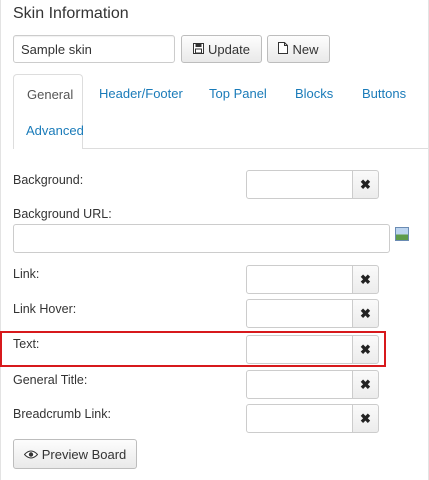  What do you see at coordinates (26, 344) in the screenshot?
I see `text-label: Text:` at bounding box center [26, 344].